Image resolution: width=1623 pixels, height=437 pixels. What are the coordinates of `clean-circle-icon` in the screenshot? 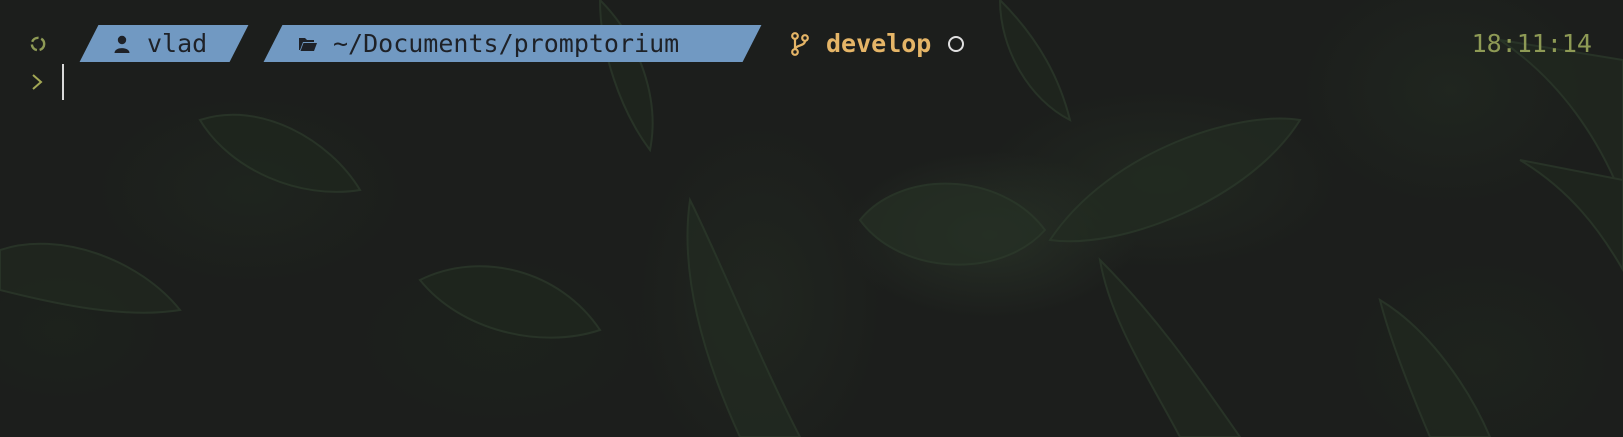 It's located at (956, 43).